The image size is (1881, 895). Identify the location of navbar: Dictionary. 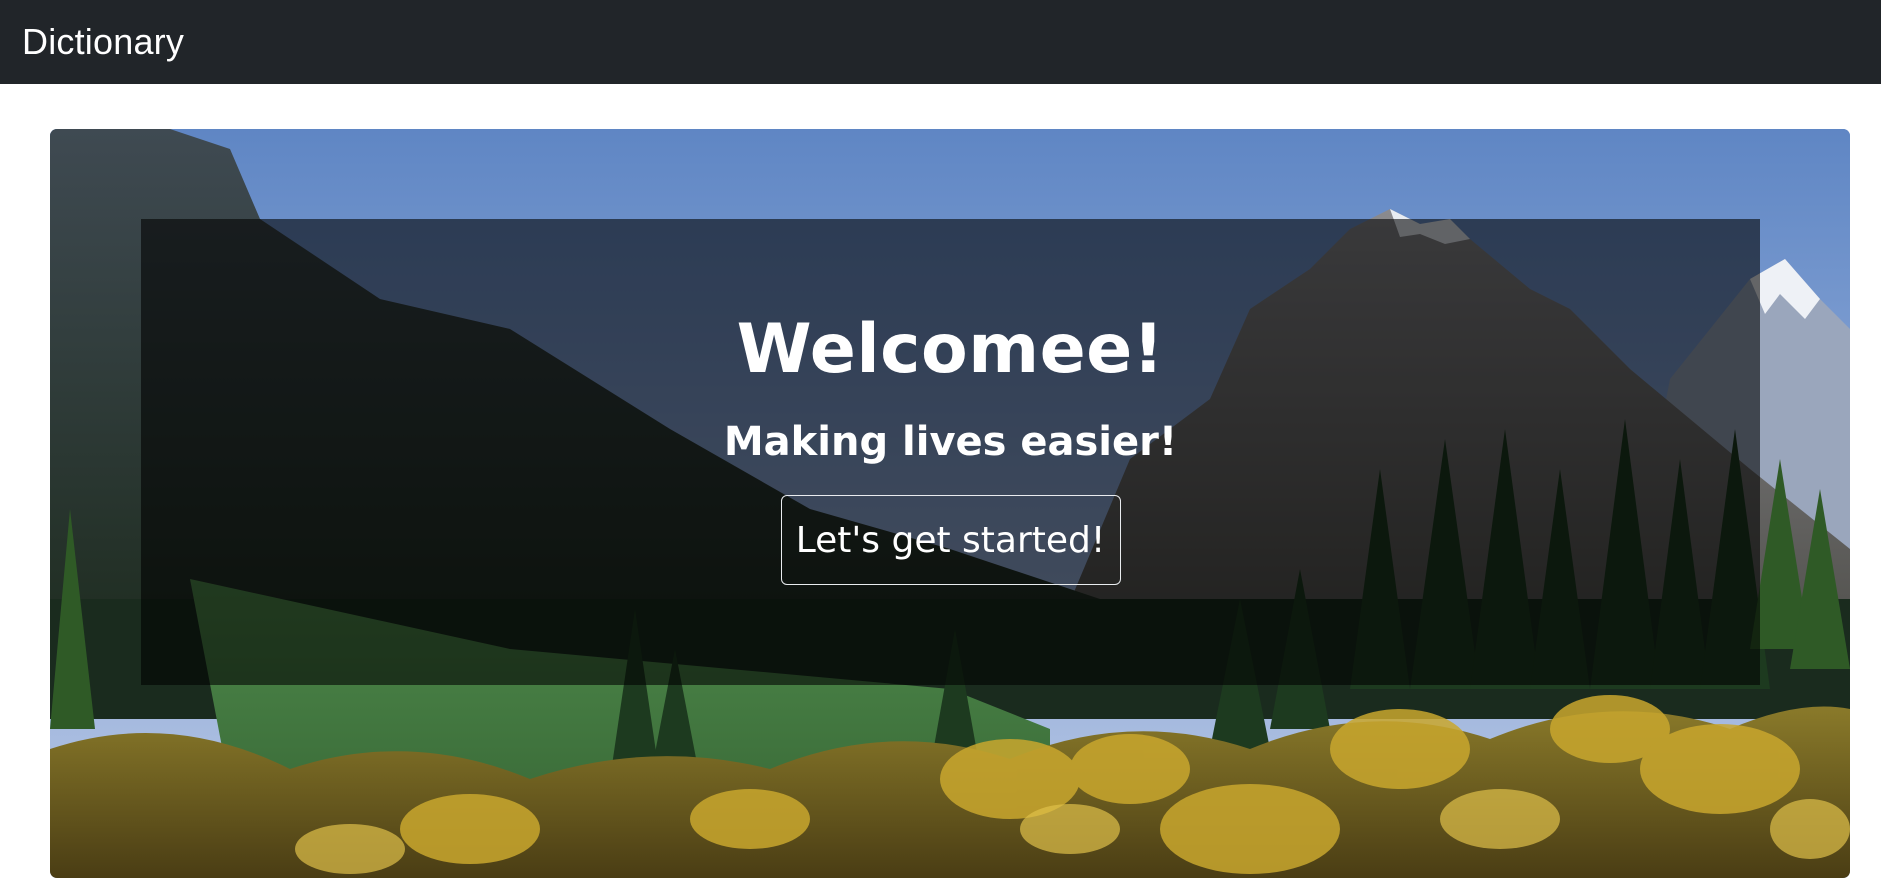
(940, 42).